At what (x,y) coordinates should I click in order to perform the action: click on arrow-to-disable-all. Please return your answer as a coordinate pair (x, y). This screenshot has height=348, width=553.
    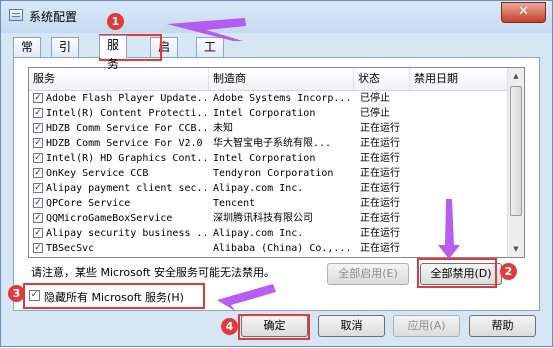
    Looking at the image, I should click on (449, 229).